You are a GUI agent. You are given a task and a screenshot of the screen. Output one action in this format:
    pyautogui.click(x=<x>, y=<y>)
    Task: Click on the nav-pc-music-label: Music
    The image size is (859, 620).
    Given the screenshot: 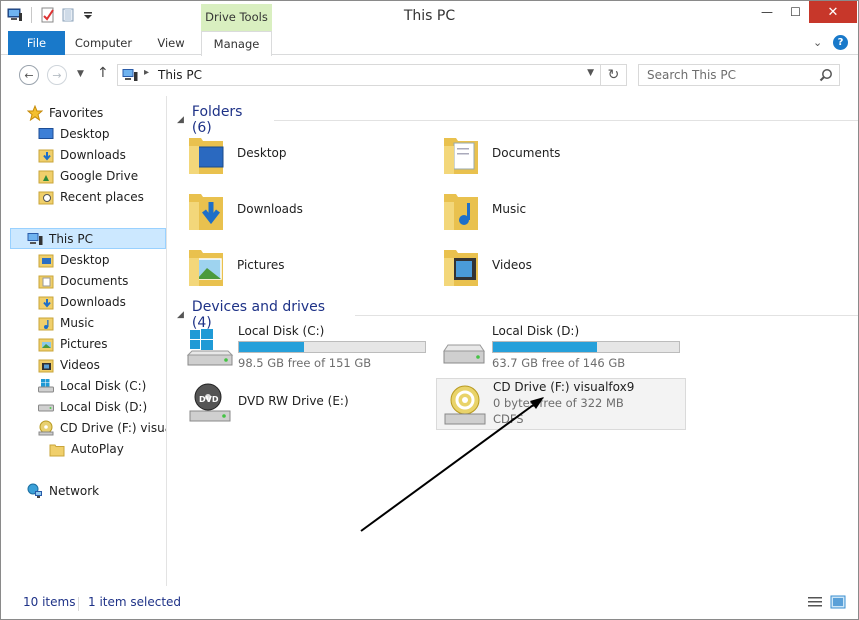 What is the action you would take?
    pyautogui.click(x=77, y=322)
    